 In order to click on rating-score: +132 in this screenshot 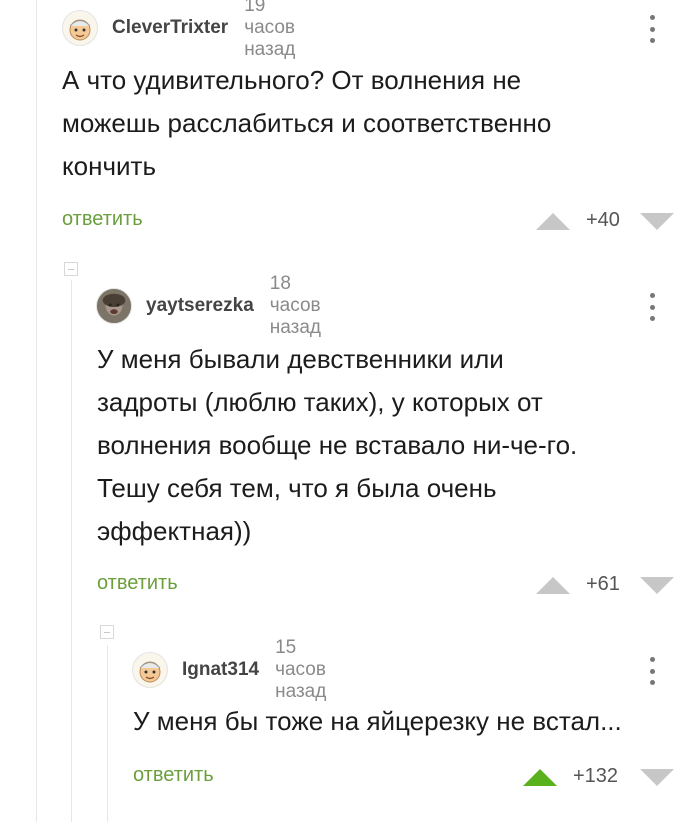, I will do `click(596, 776)`.